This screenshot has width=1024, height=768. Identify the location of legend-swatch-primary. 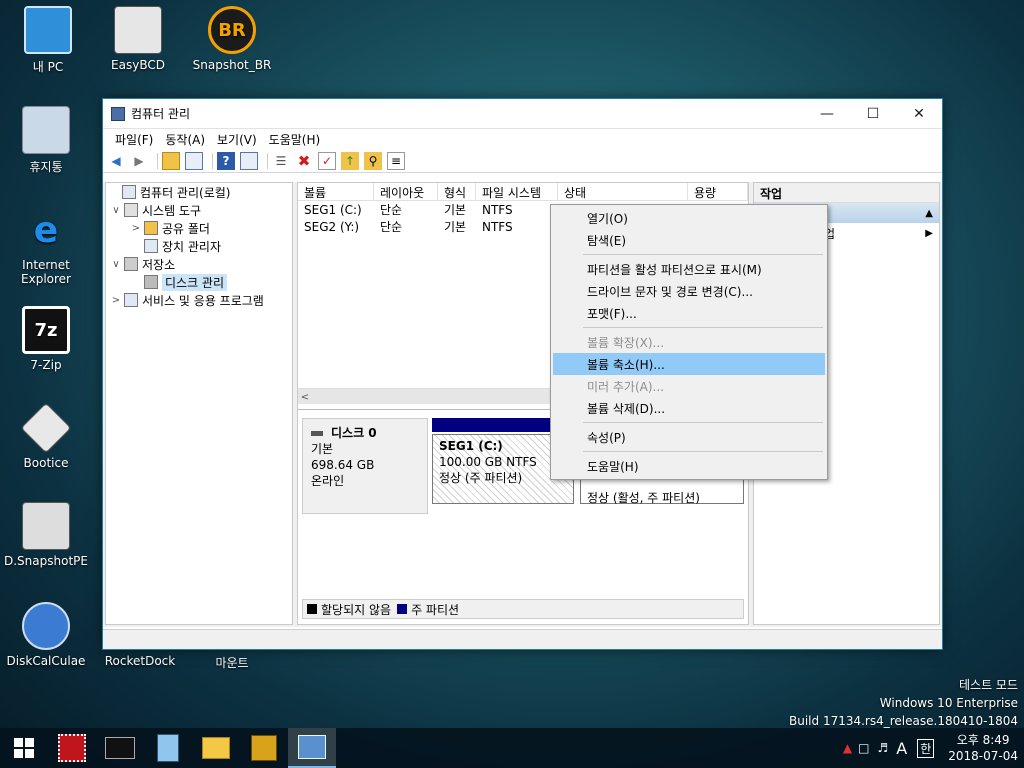
(402, 609).